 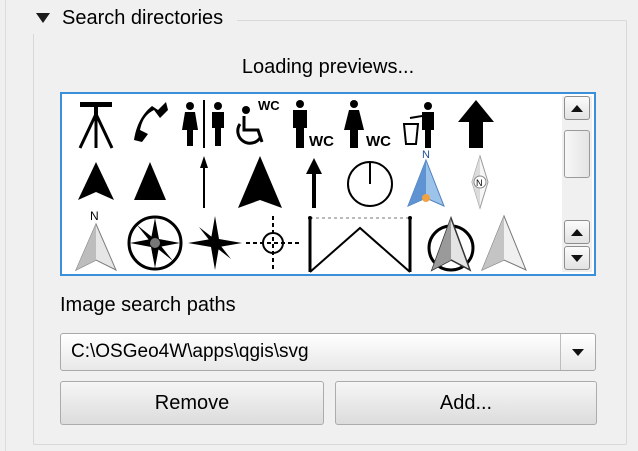 I want to click on line-arrow-icon, so click(x=314, y=182).